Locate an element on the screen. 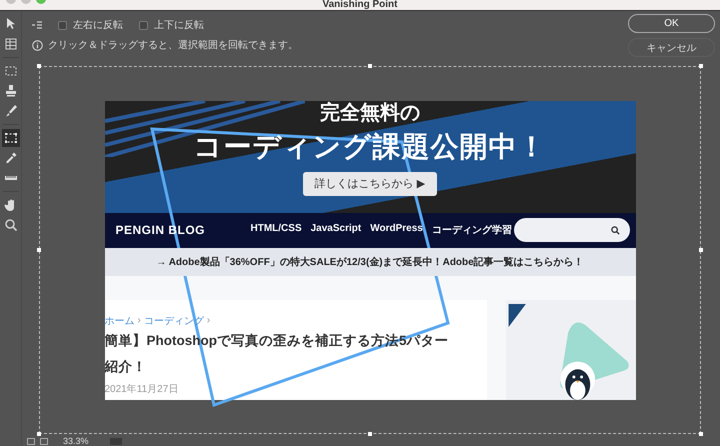  checkbox-option: 左右に反転 is located at coordinates (90, 25).